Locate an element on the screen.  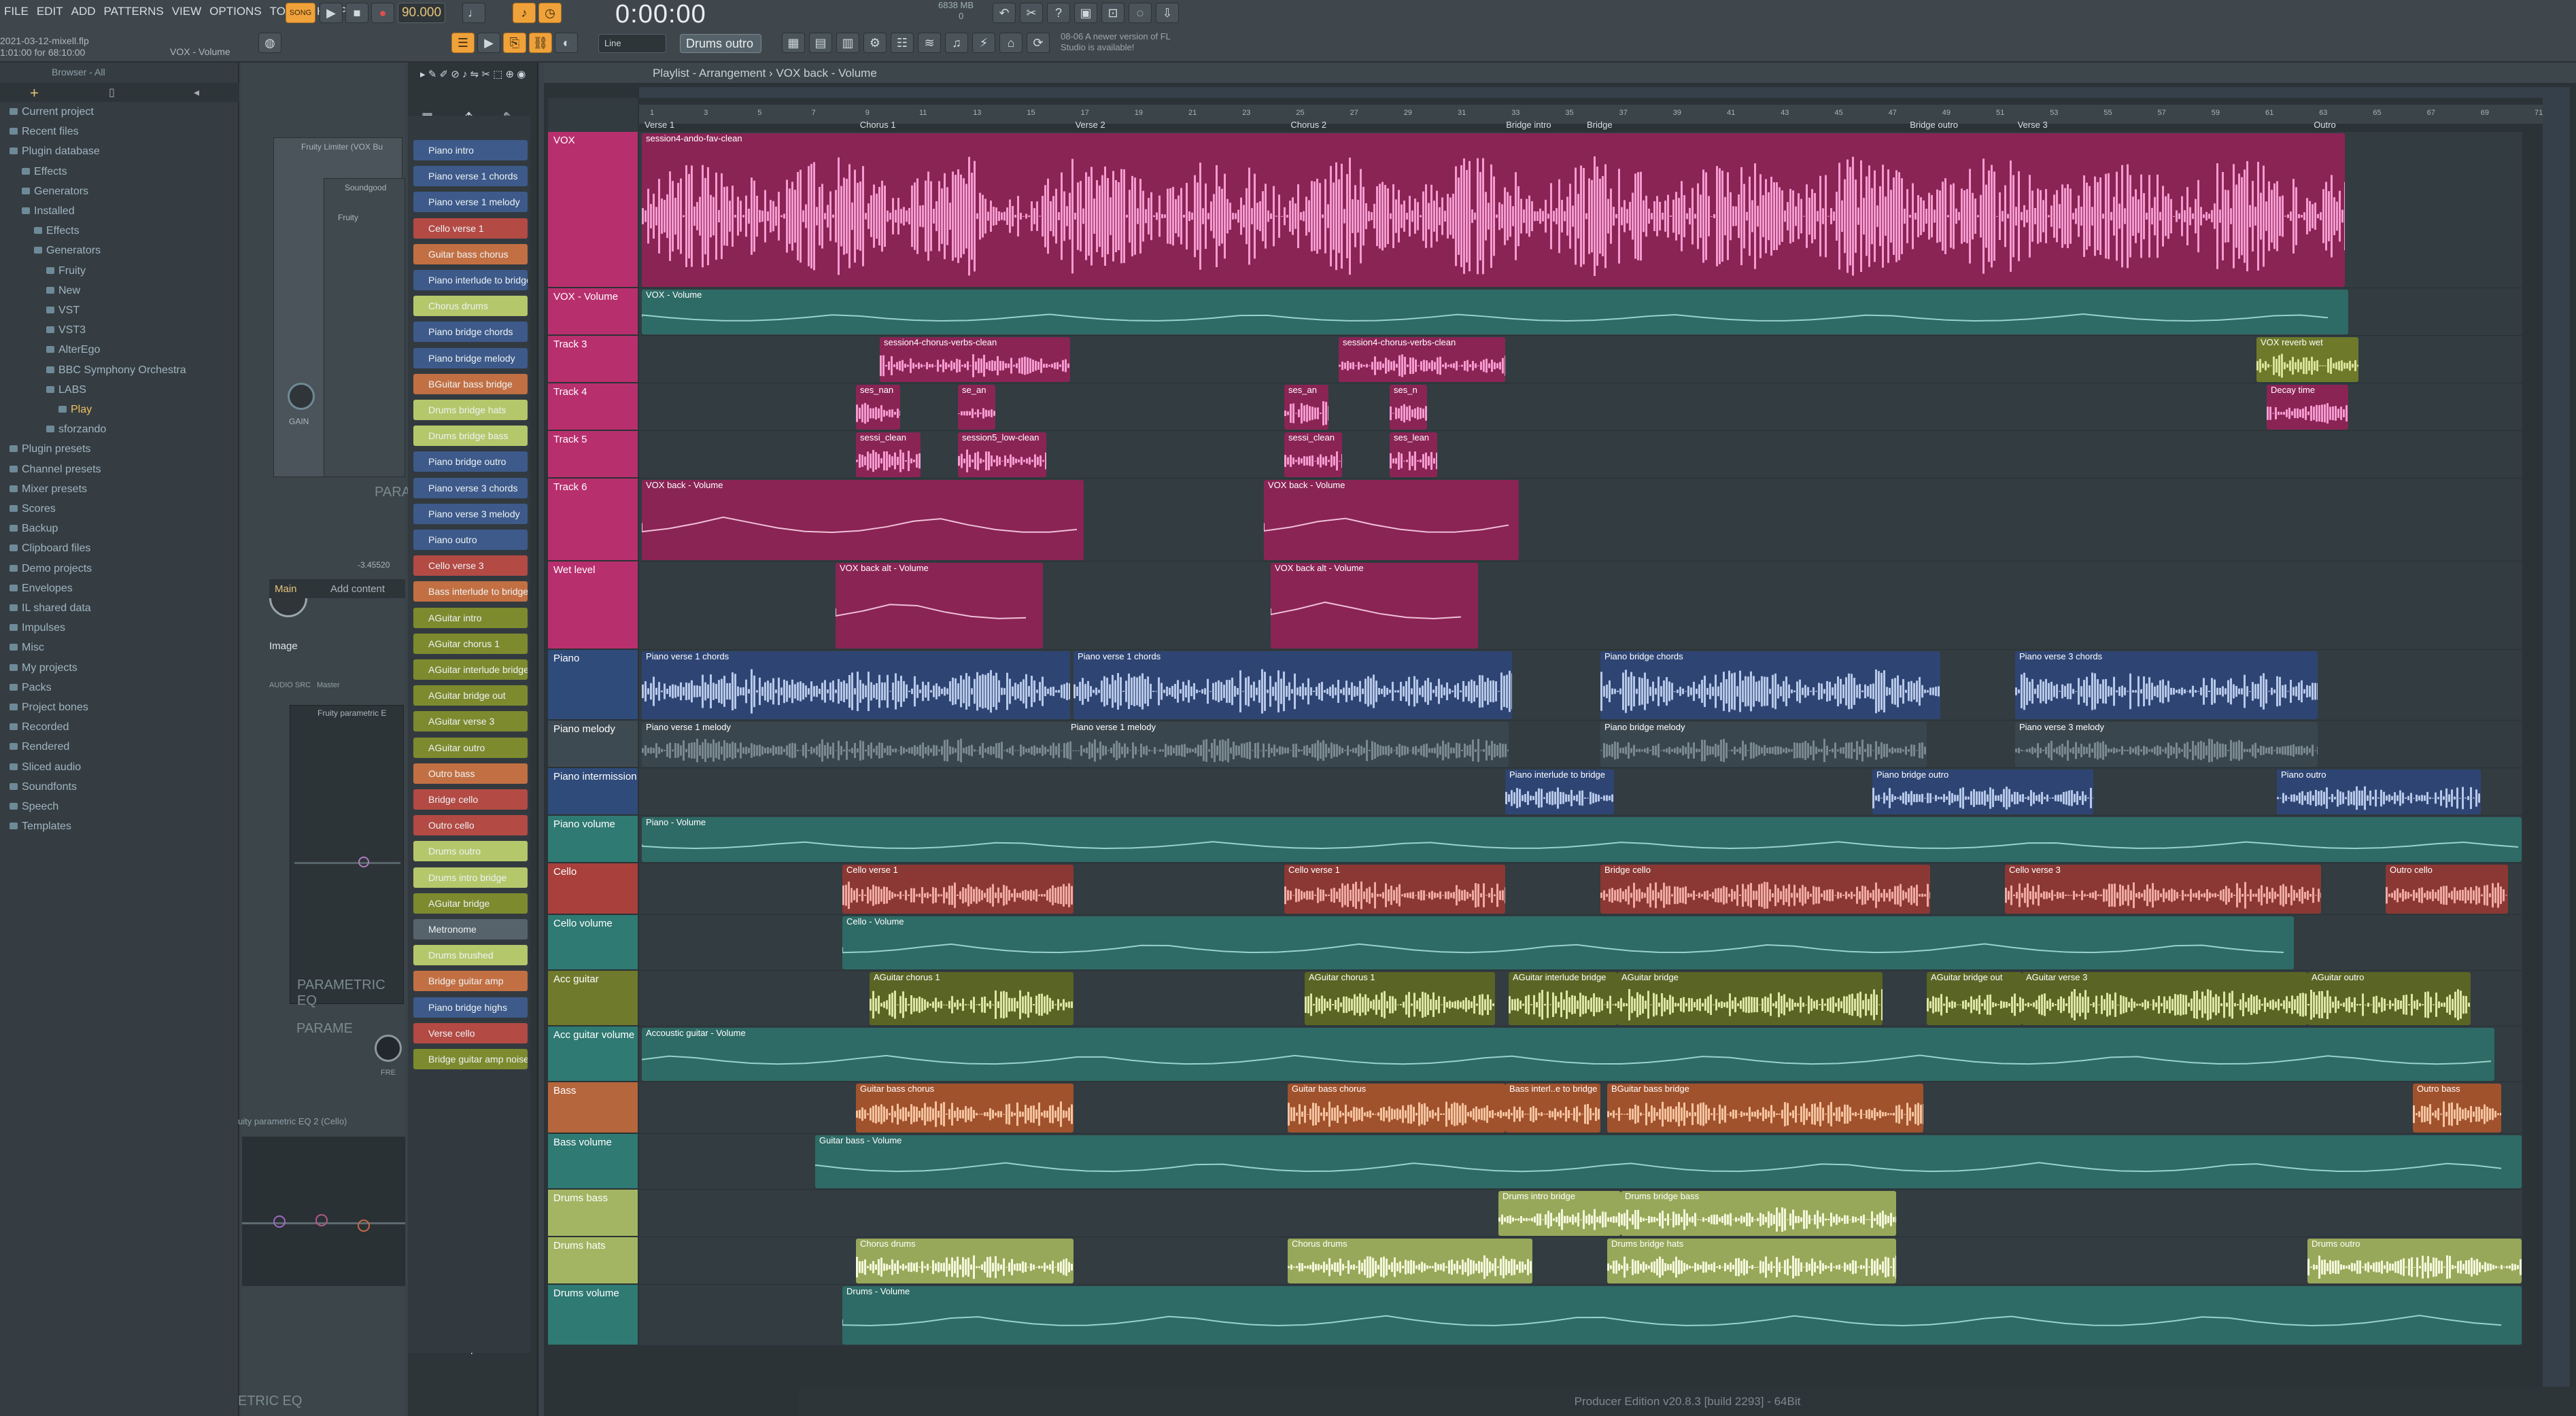
playlist-clip: Drums - Volume is located at coordinates (1682, 1315).